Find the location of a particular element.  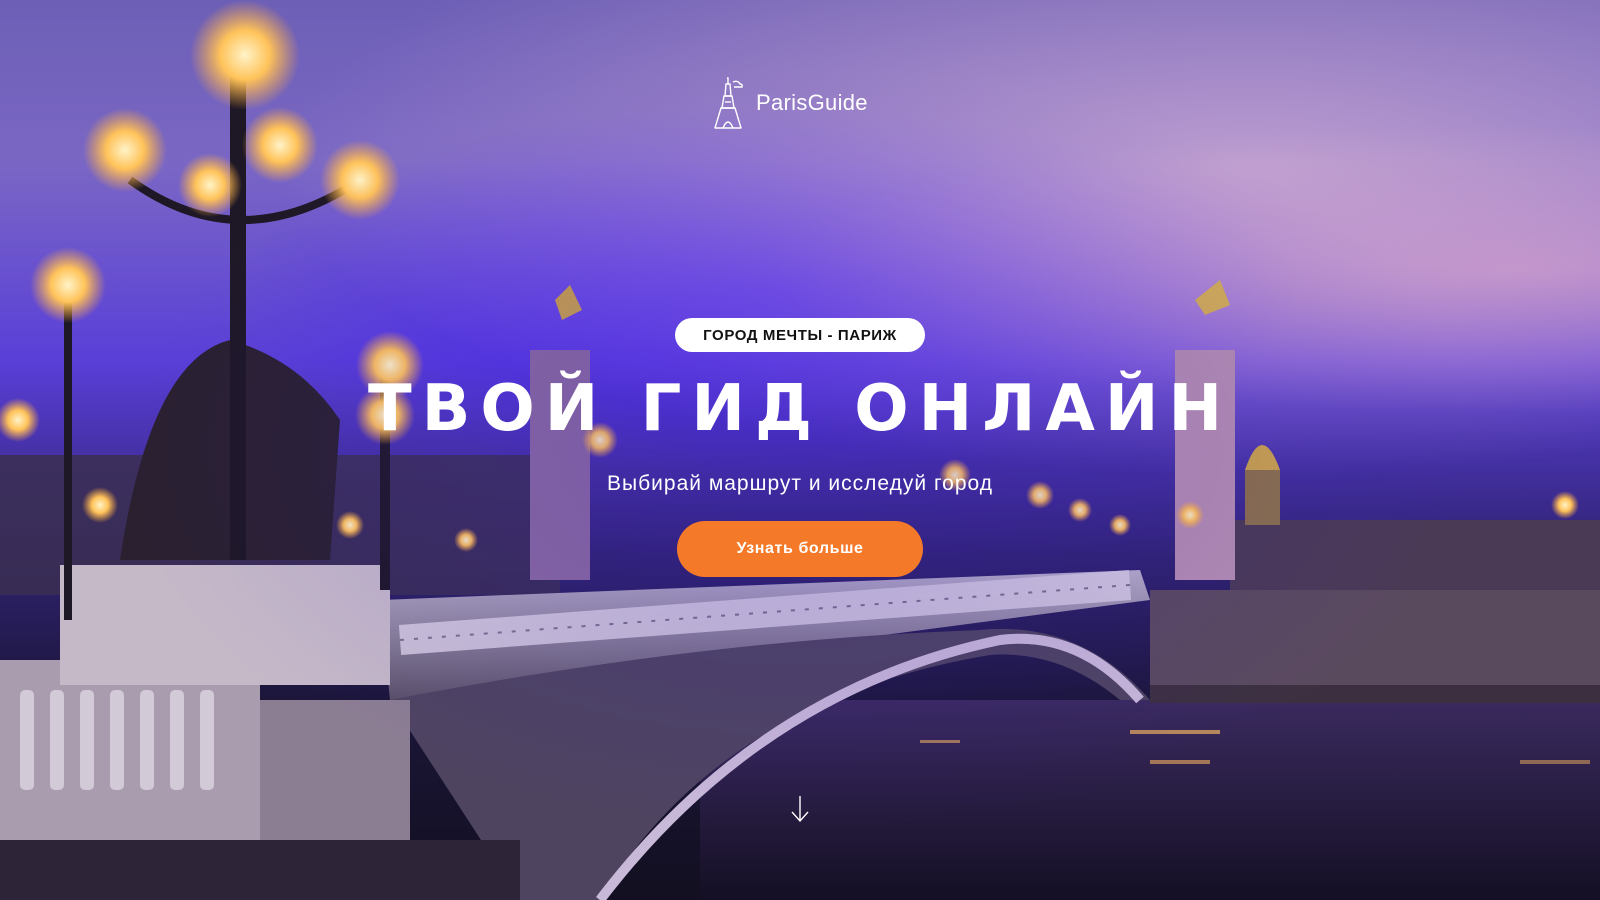

hero-subtitle: Выбирай маршрут и исследуй город is located at coordinates (800, 483).